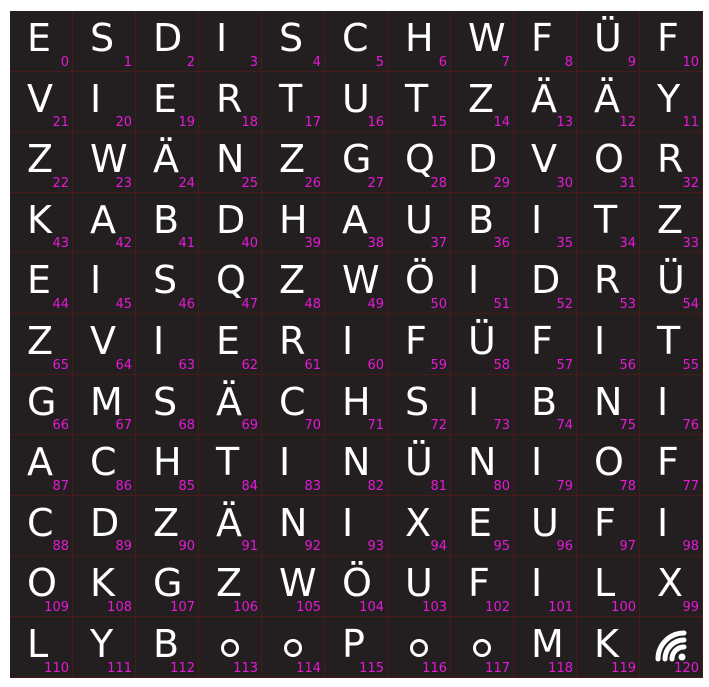 This screenshot has height=687, width=709. I want to click on cell-index: 111, so click(119, 668).